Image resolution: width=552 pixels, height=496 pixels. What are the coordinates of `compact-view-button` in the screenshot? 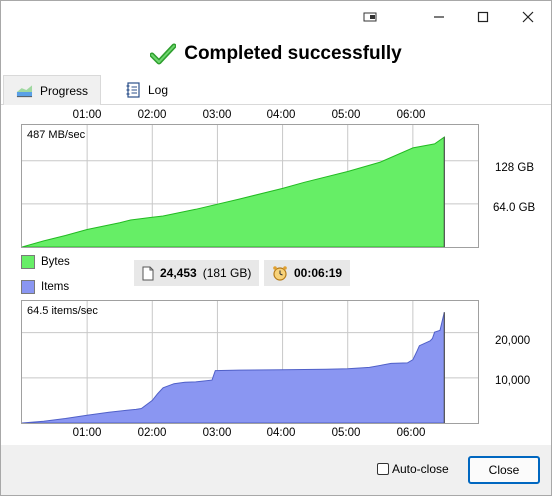 It's located at (370, 17).